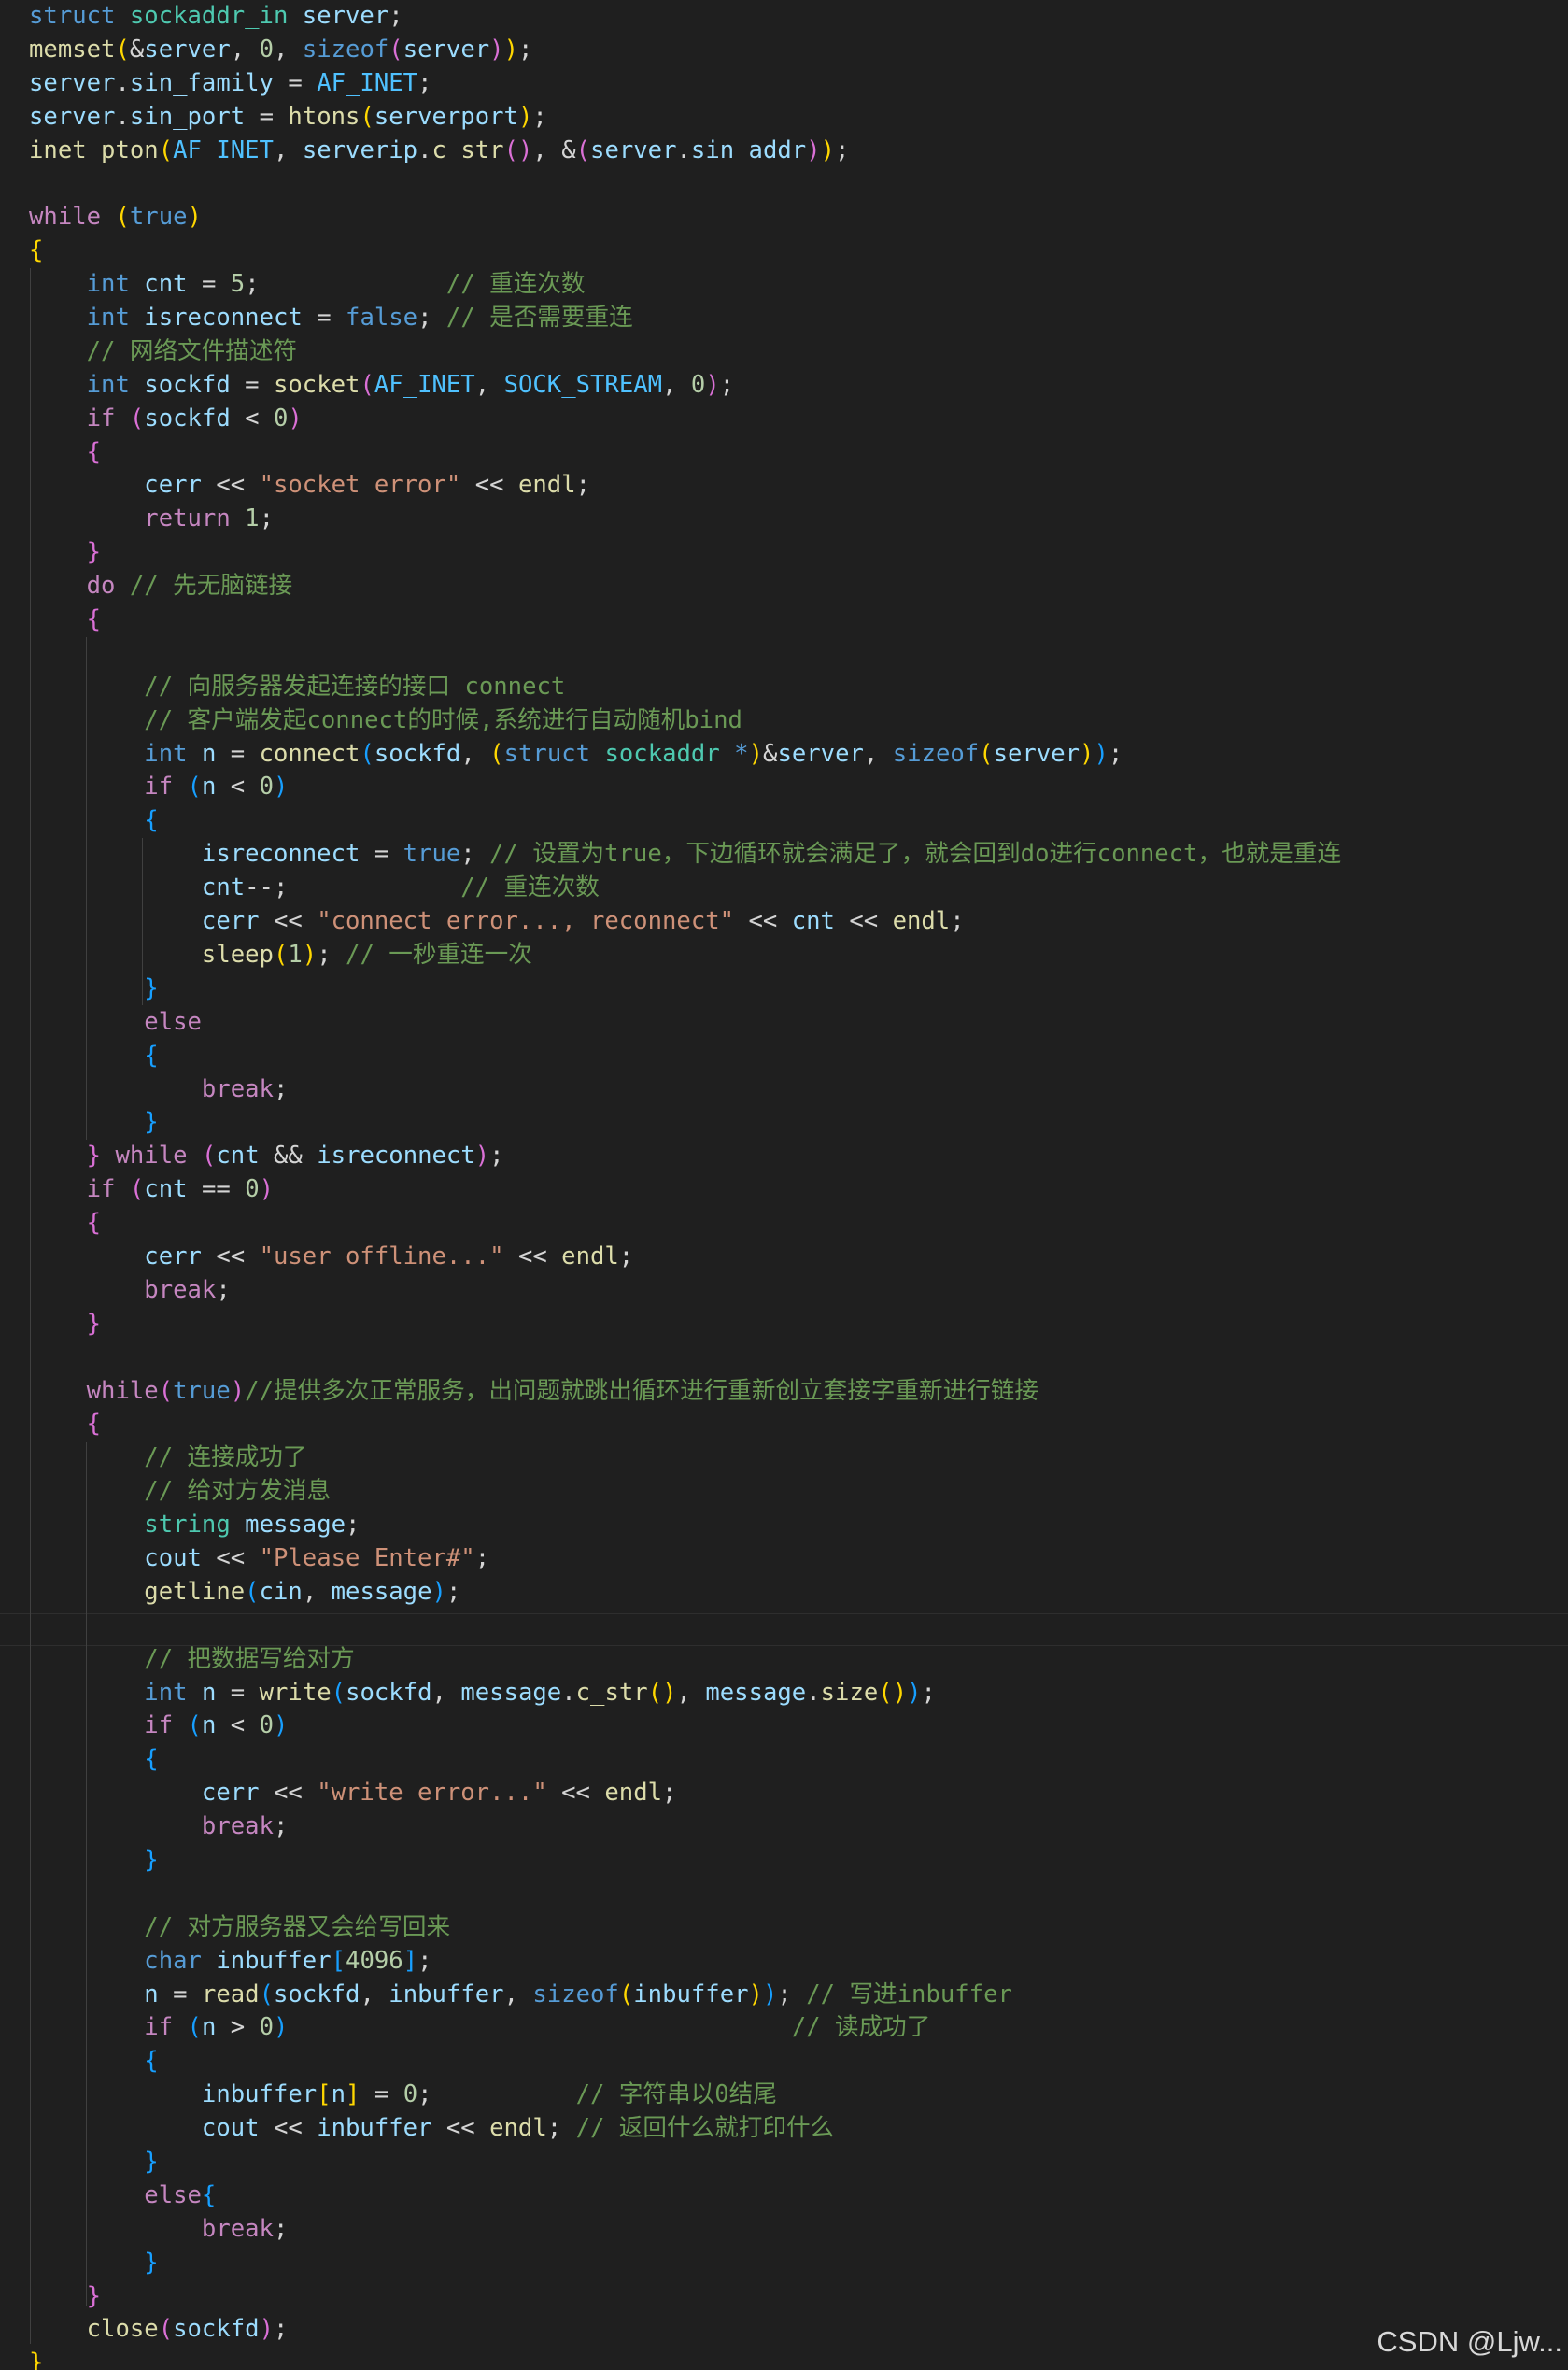  I want to click on code-token: cerr, so click(230, 921).